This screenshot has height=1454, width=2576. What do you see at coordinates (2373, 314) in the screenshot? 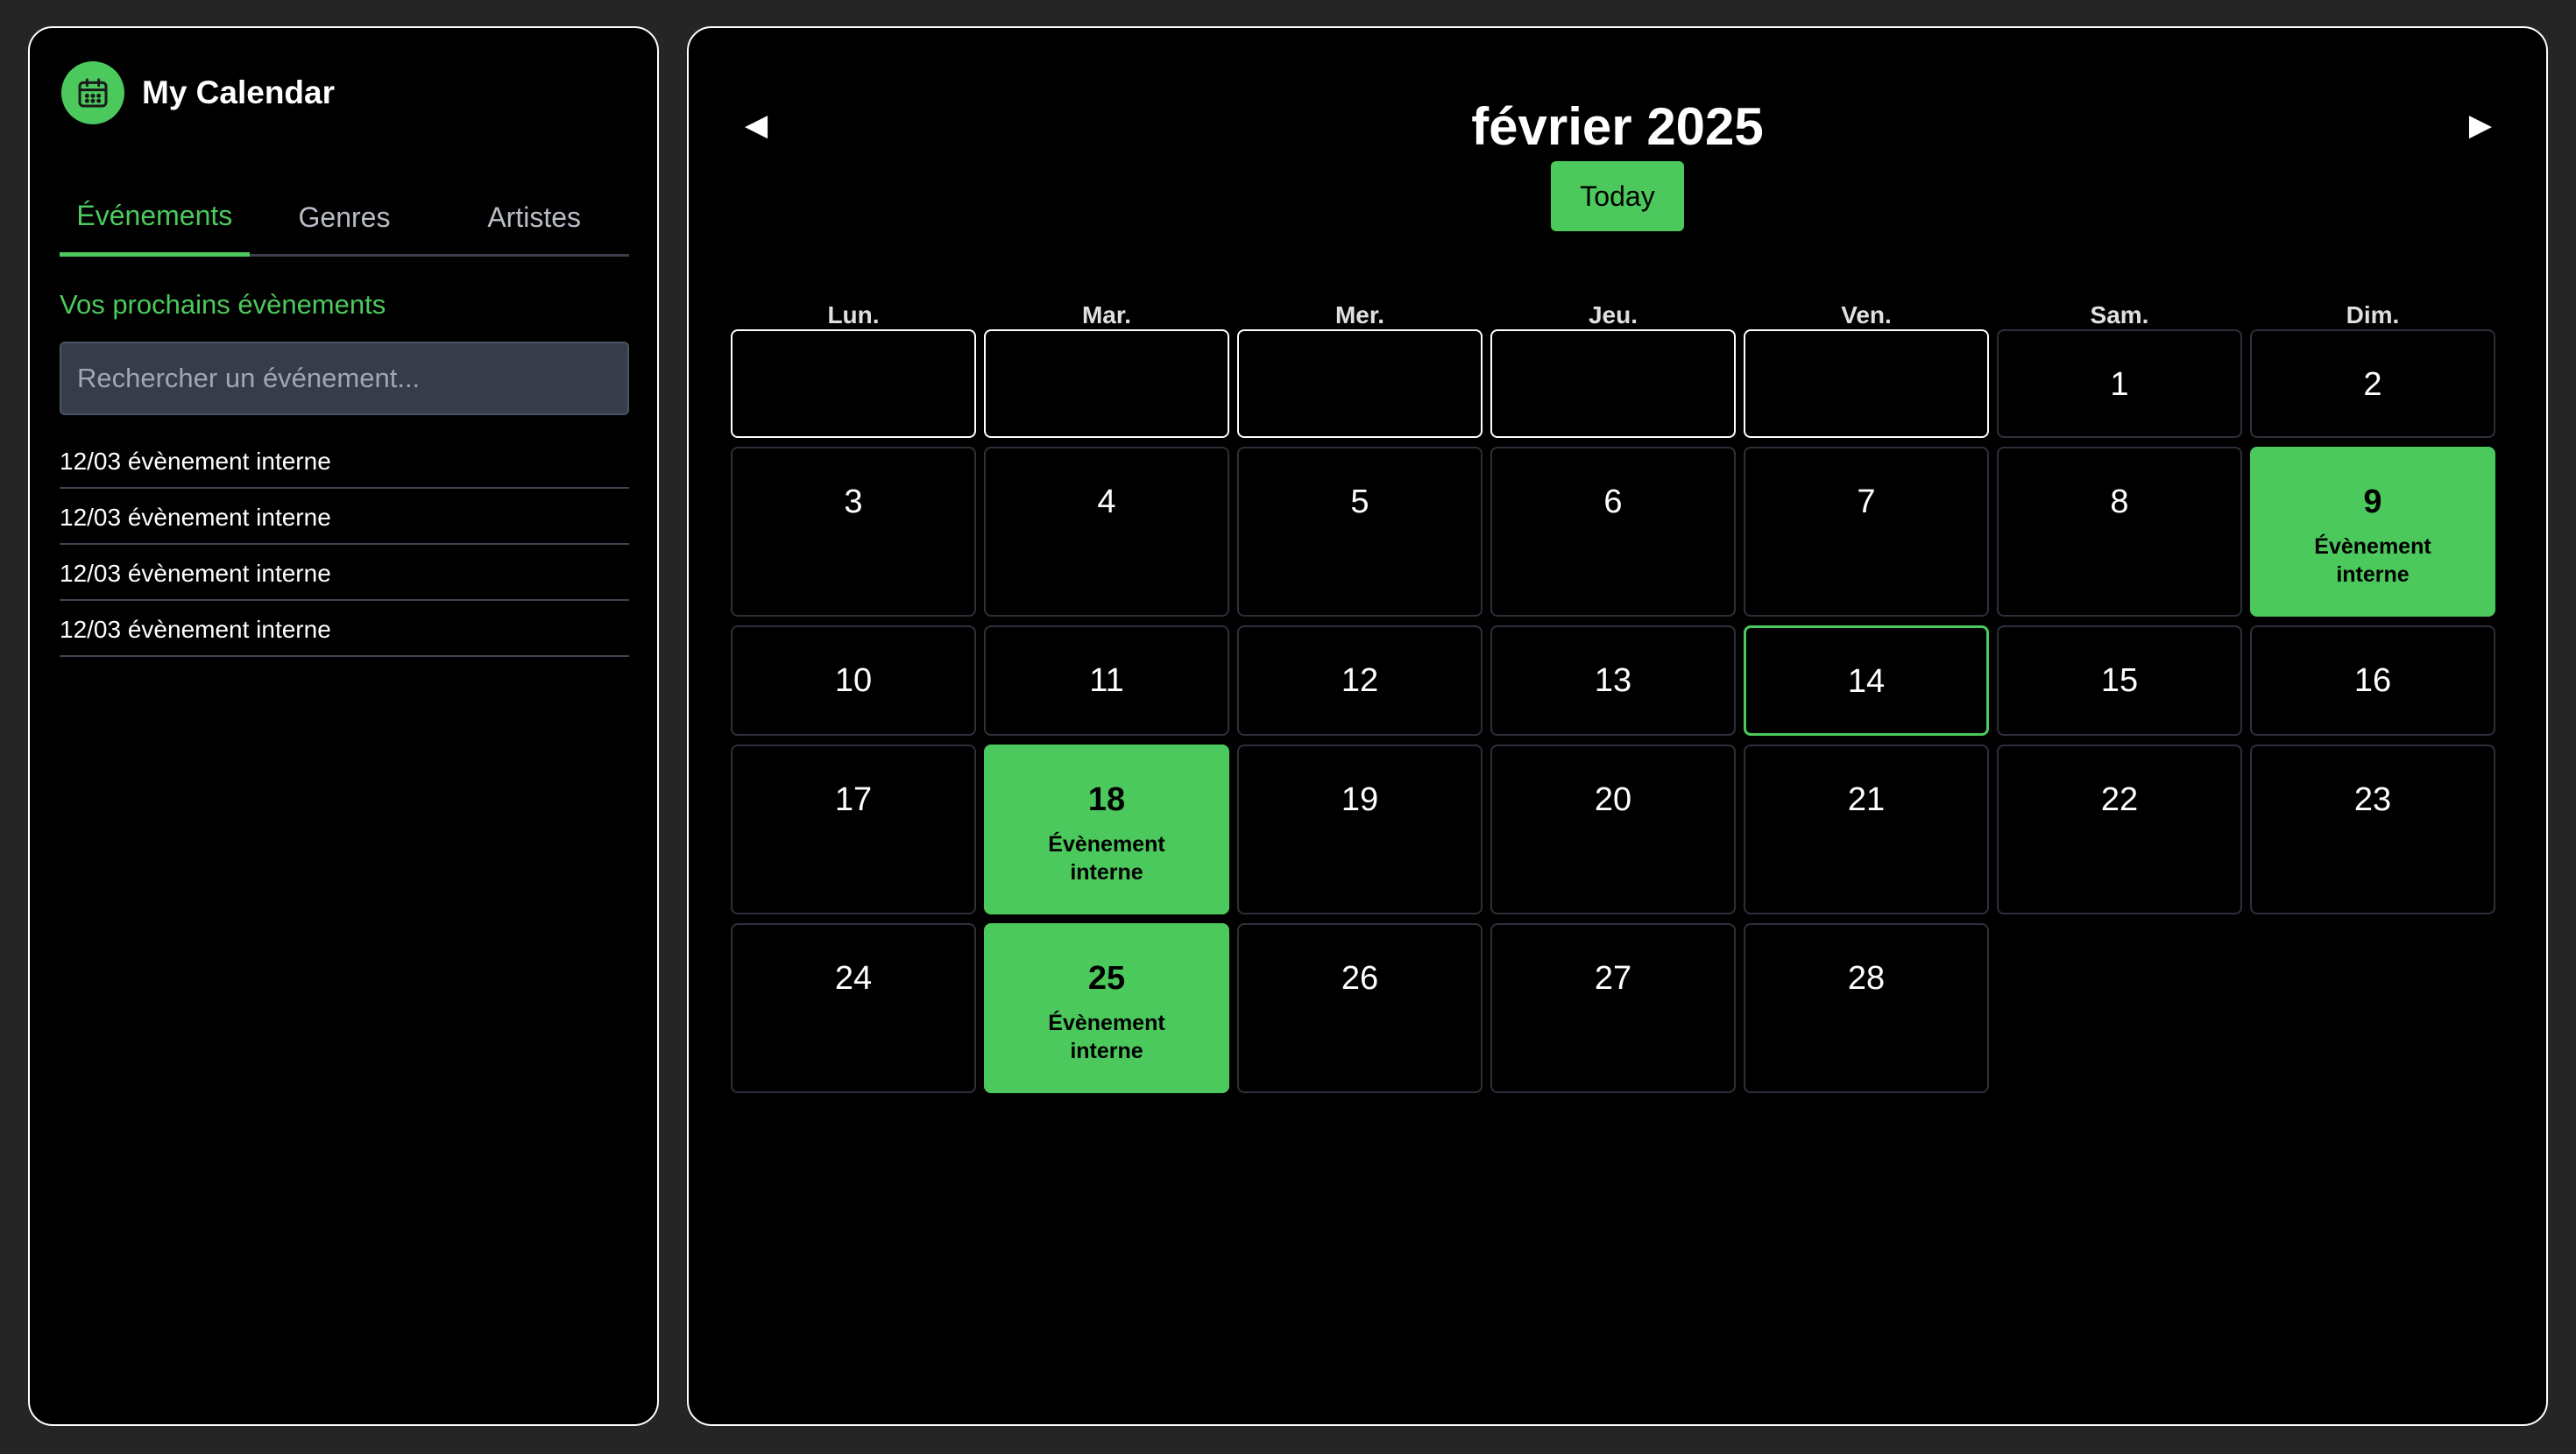
I see `weekday-label: Dim.` at bounding box center [2373, 314].